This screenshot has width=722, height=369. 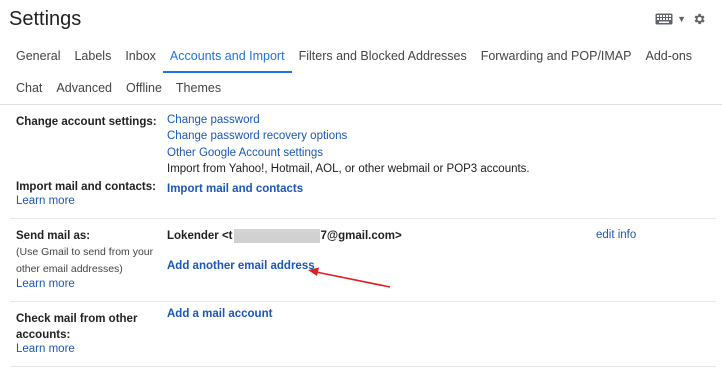 What do you see at coordinates (349, 277) in the screenshot?
I see `annotation-arrow` at bounding box center [349, 277].